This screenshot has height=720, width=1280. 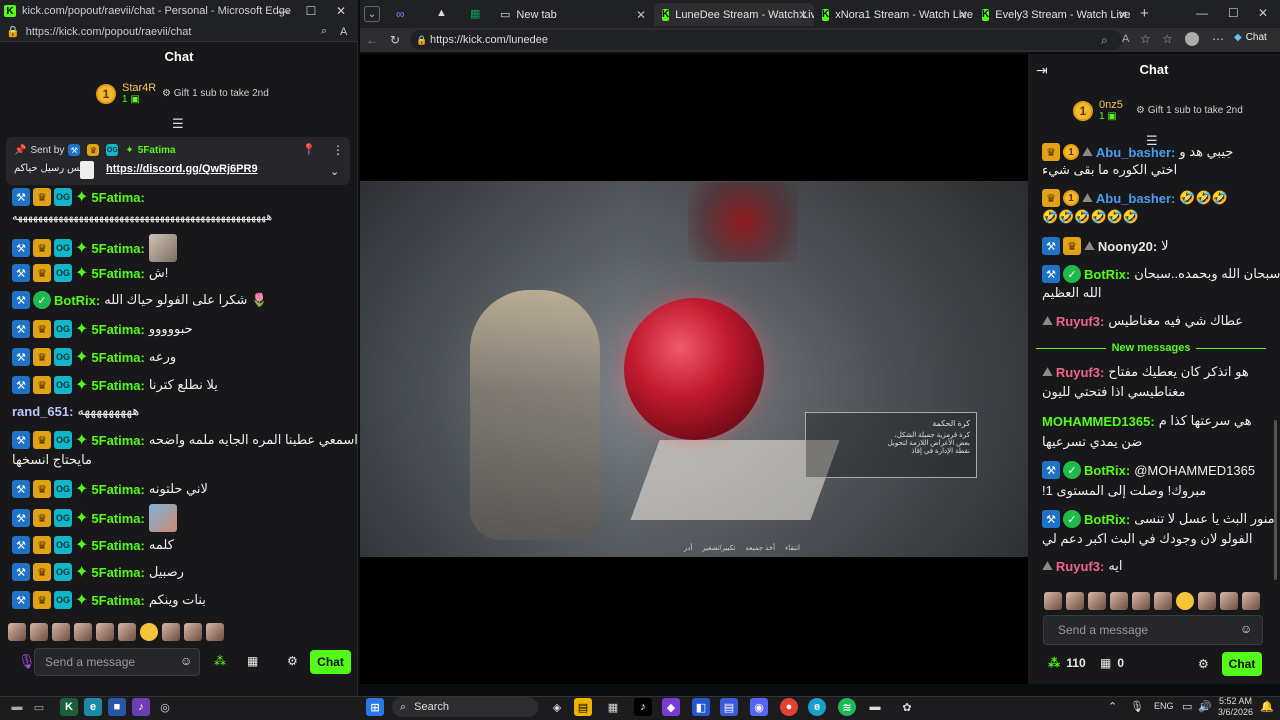 I want to click on tab-evely3: K Evely3 Stream - Watch Live on Kick✕, so click(x=1054, y=14).